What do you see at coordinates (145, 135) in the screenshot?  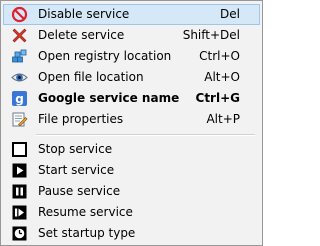 I see `menu-separator` at bounding box center [145, 135].